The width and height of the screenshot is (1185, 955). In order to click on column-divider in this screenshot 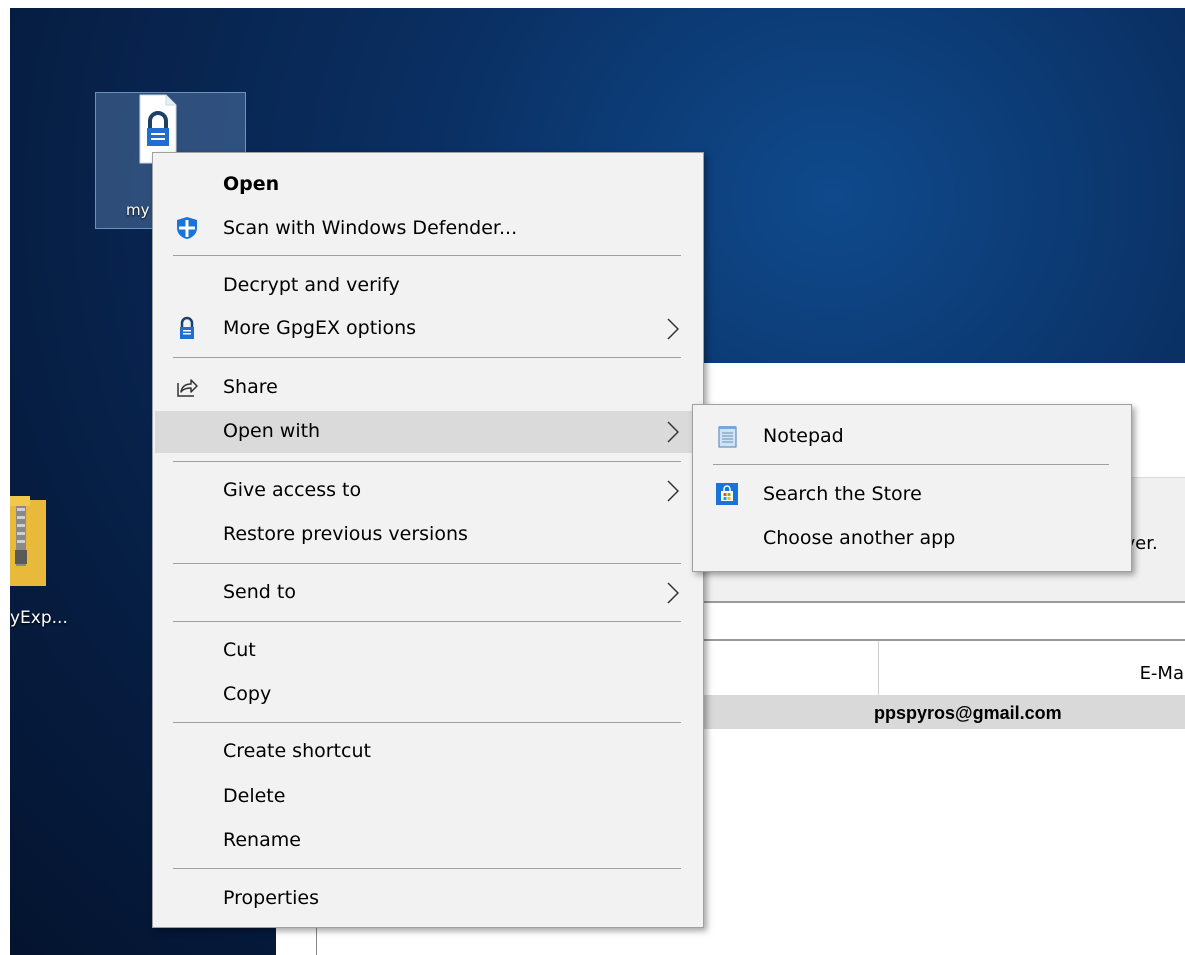, I will do `click(878, 668)`.